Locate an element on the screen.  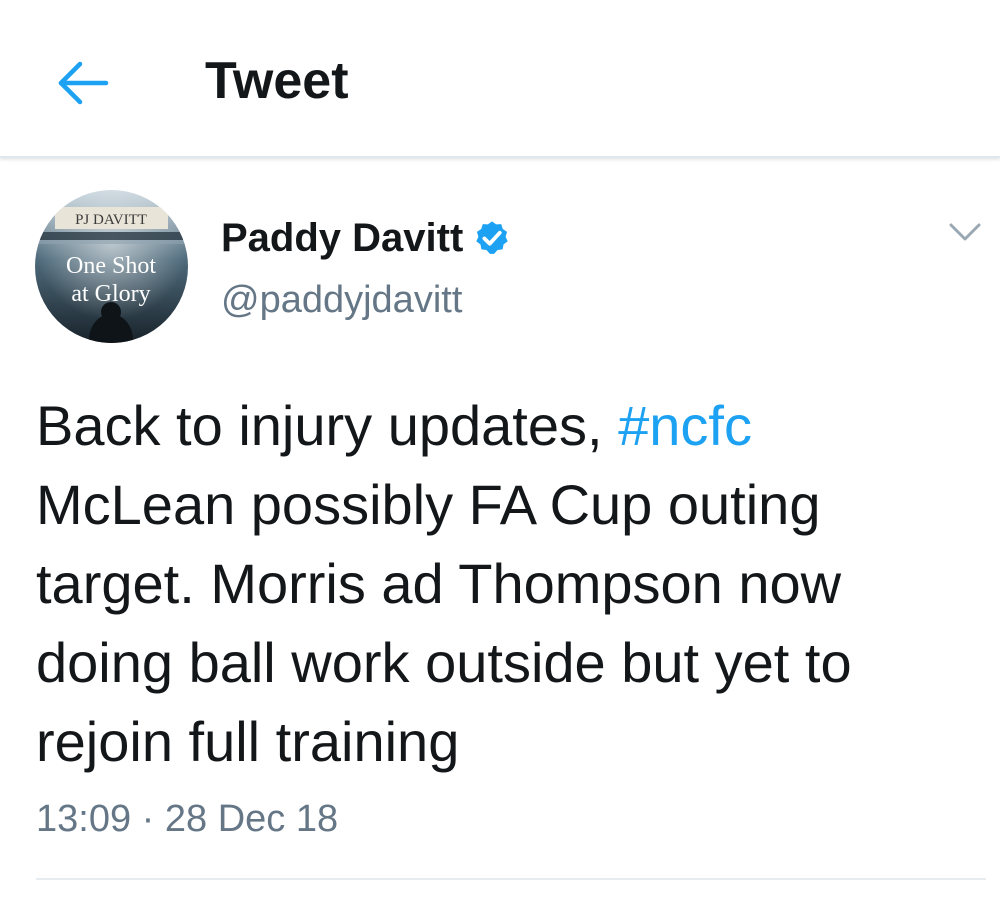
tweet-time: 13:09 is located at coordinates (84, 819).